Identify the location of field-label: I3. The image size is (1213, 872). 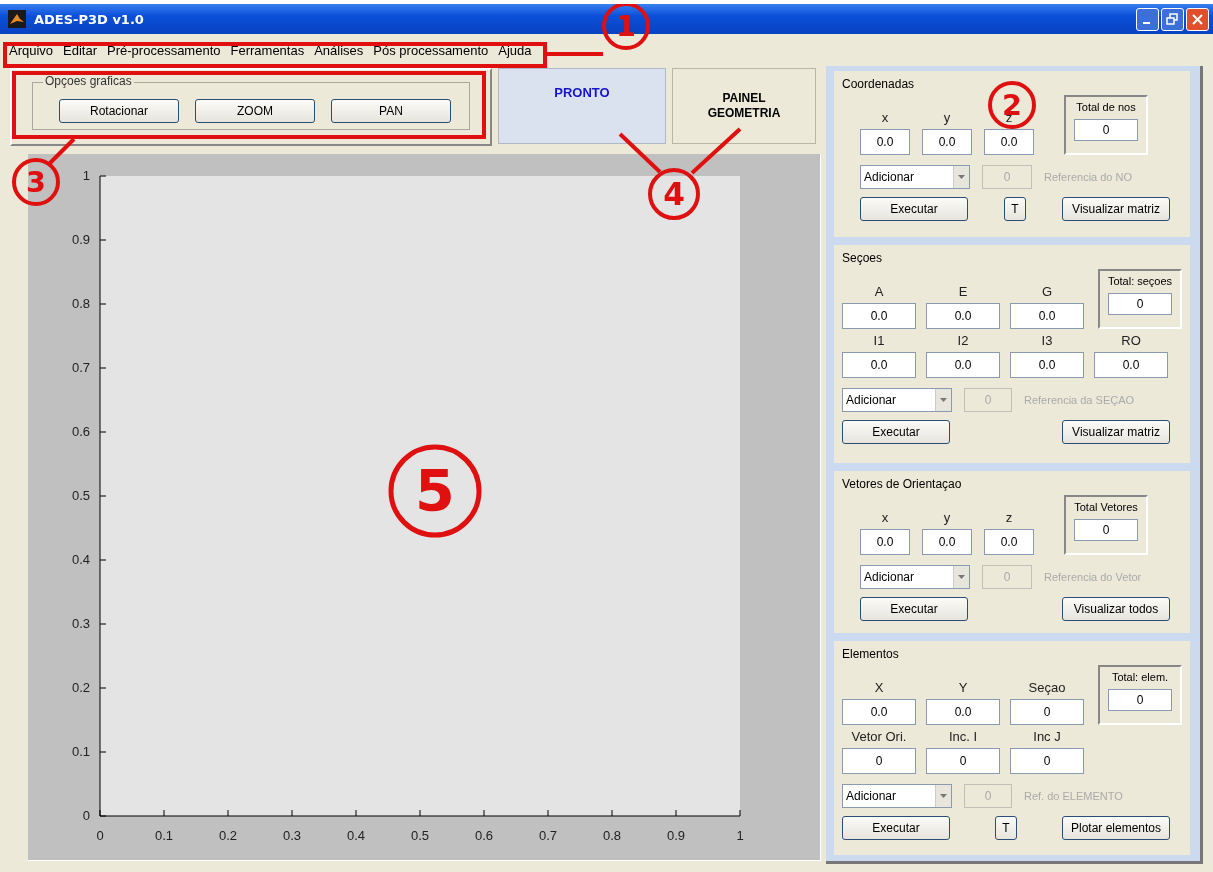
(1047, 340).